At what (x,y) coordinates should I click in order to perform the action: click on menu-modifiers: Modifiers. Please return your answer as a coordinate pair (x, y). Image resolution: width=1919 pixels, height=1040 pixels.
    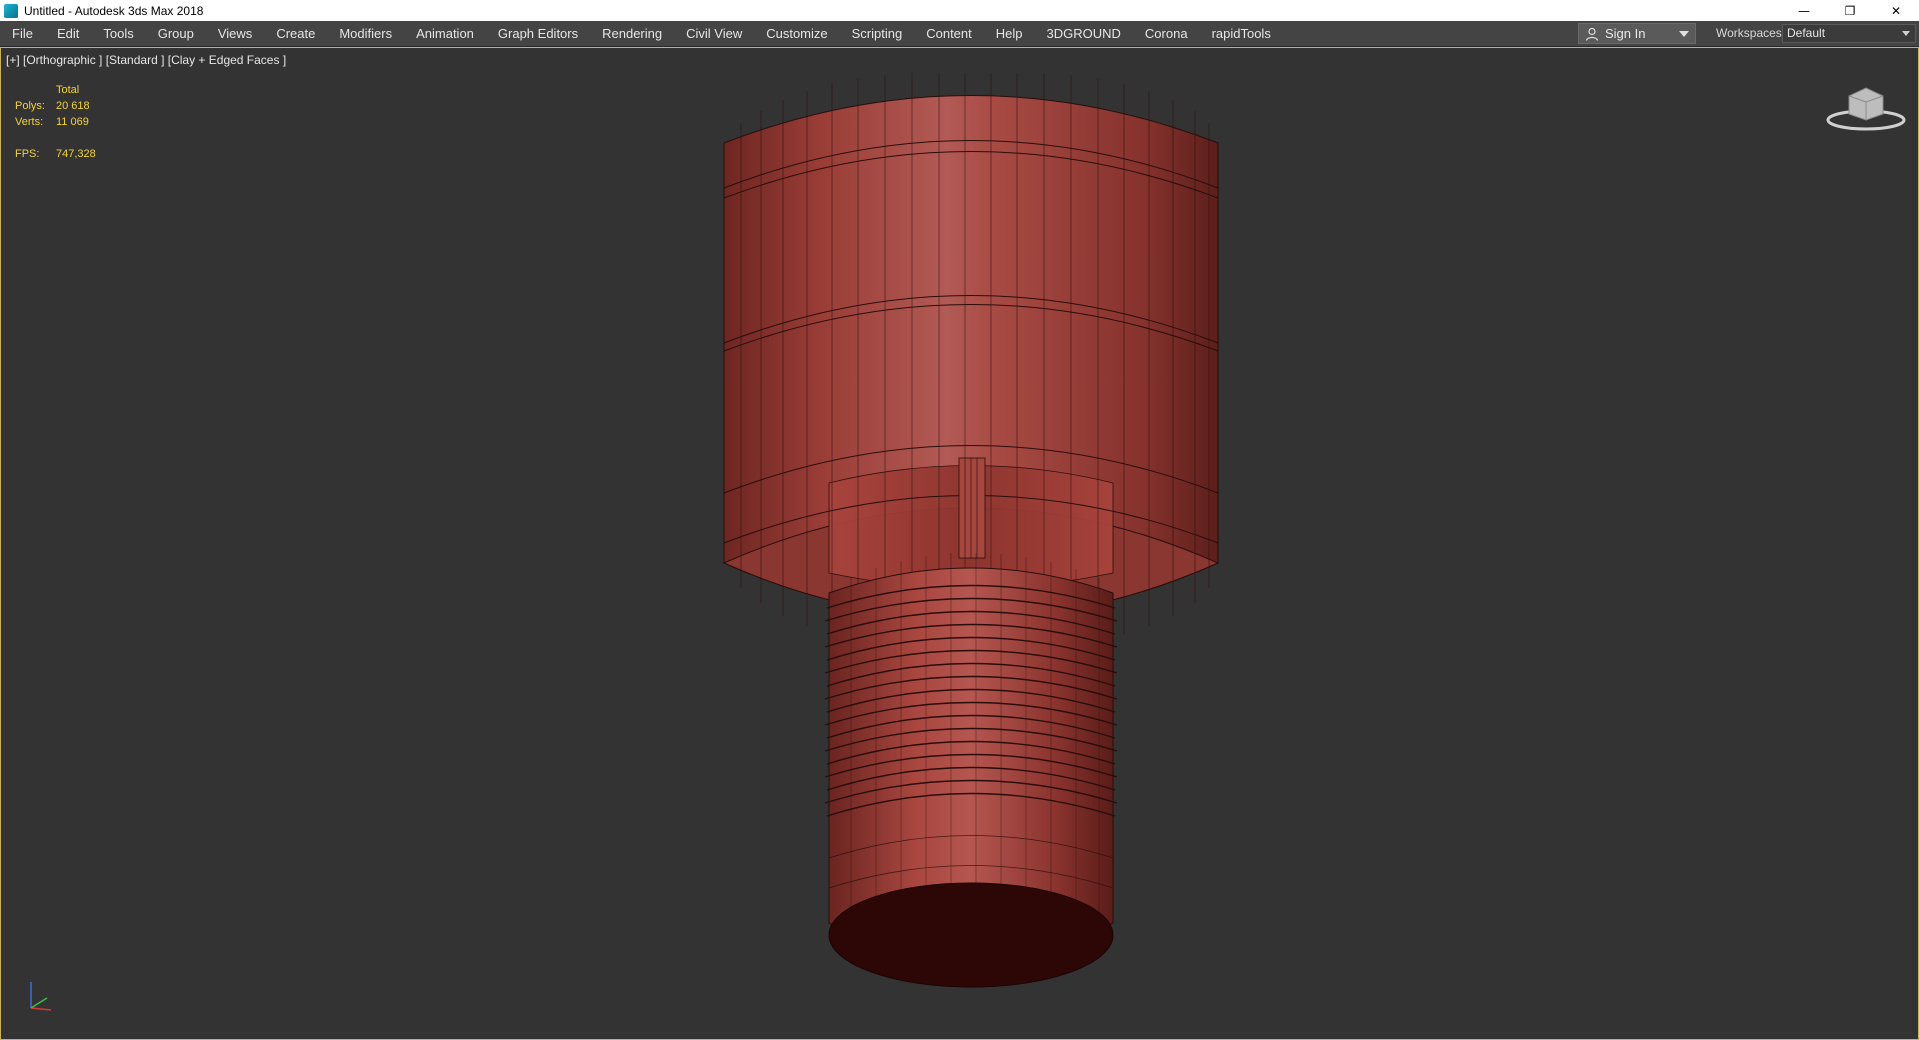
    Looking at the image, I should click on (365, 33).